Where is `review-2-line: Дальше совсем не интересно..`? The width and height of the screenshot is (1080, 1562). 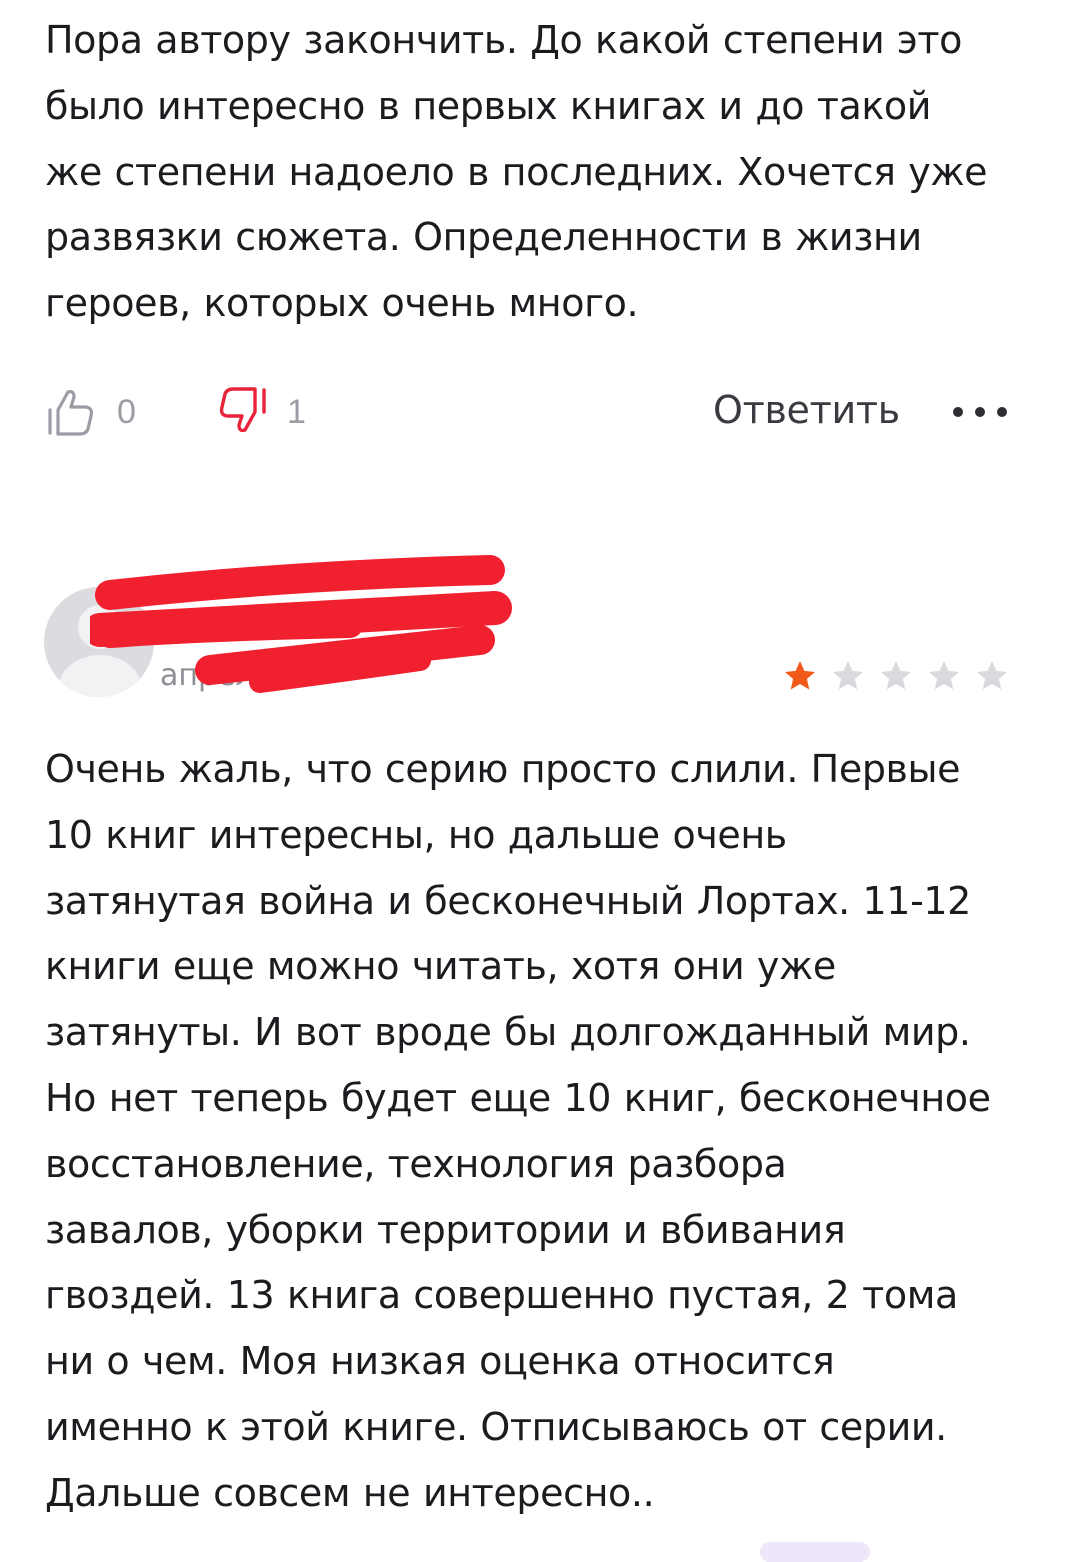 review-2-line: Дальше совсем не интересно.. is located at coordinates (350, 1492).